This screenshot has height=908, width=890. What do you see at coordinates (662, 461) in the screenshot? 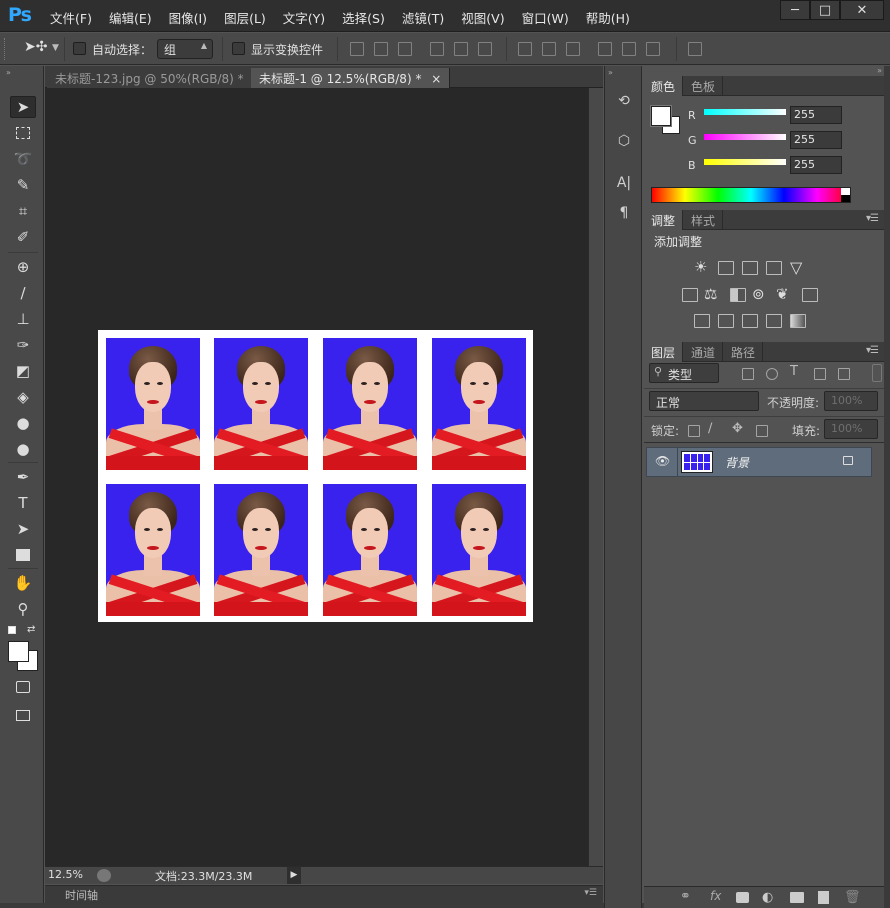
I see `eye-icon: 👁` at bounding box center [662, 461].